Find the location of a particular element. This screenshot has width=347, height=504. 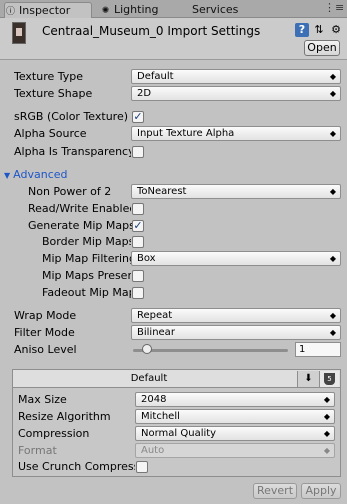

tab-lighting: ✺ Lighting is located at coordinates (135, 10).